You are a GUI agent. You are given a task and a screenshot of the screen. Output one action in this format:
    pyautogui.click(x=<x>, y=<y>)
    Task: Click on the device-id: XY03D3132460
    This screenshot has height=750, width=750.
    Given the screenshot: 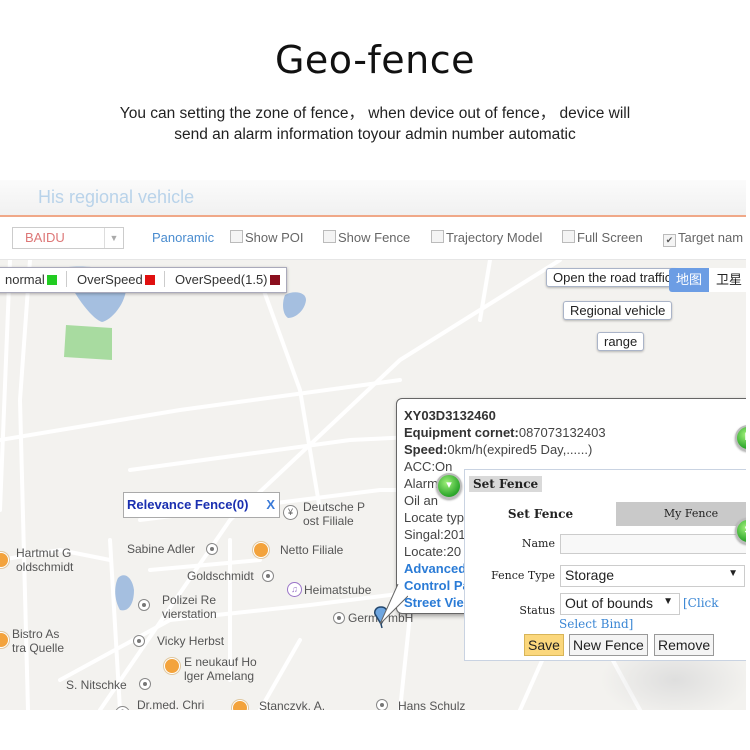 What is the action you would take?
    pyautogui.click(x=450, y=415)
    